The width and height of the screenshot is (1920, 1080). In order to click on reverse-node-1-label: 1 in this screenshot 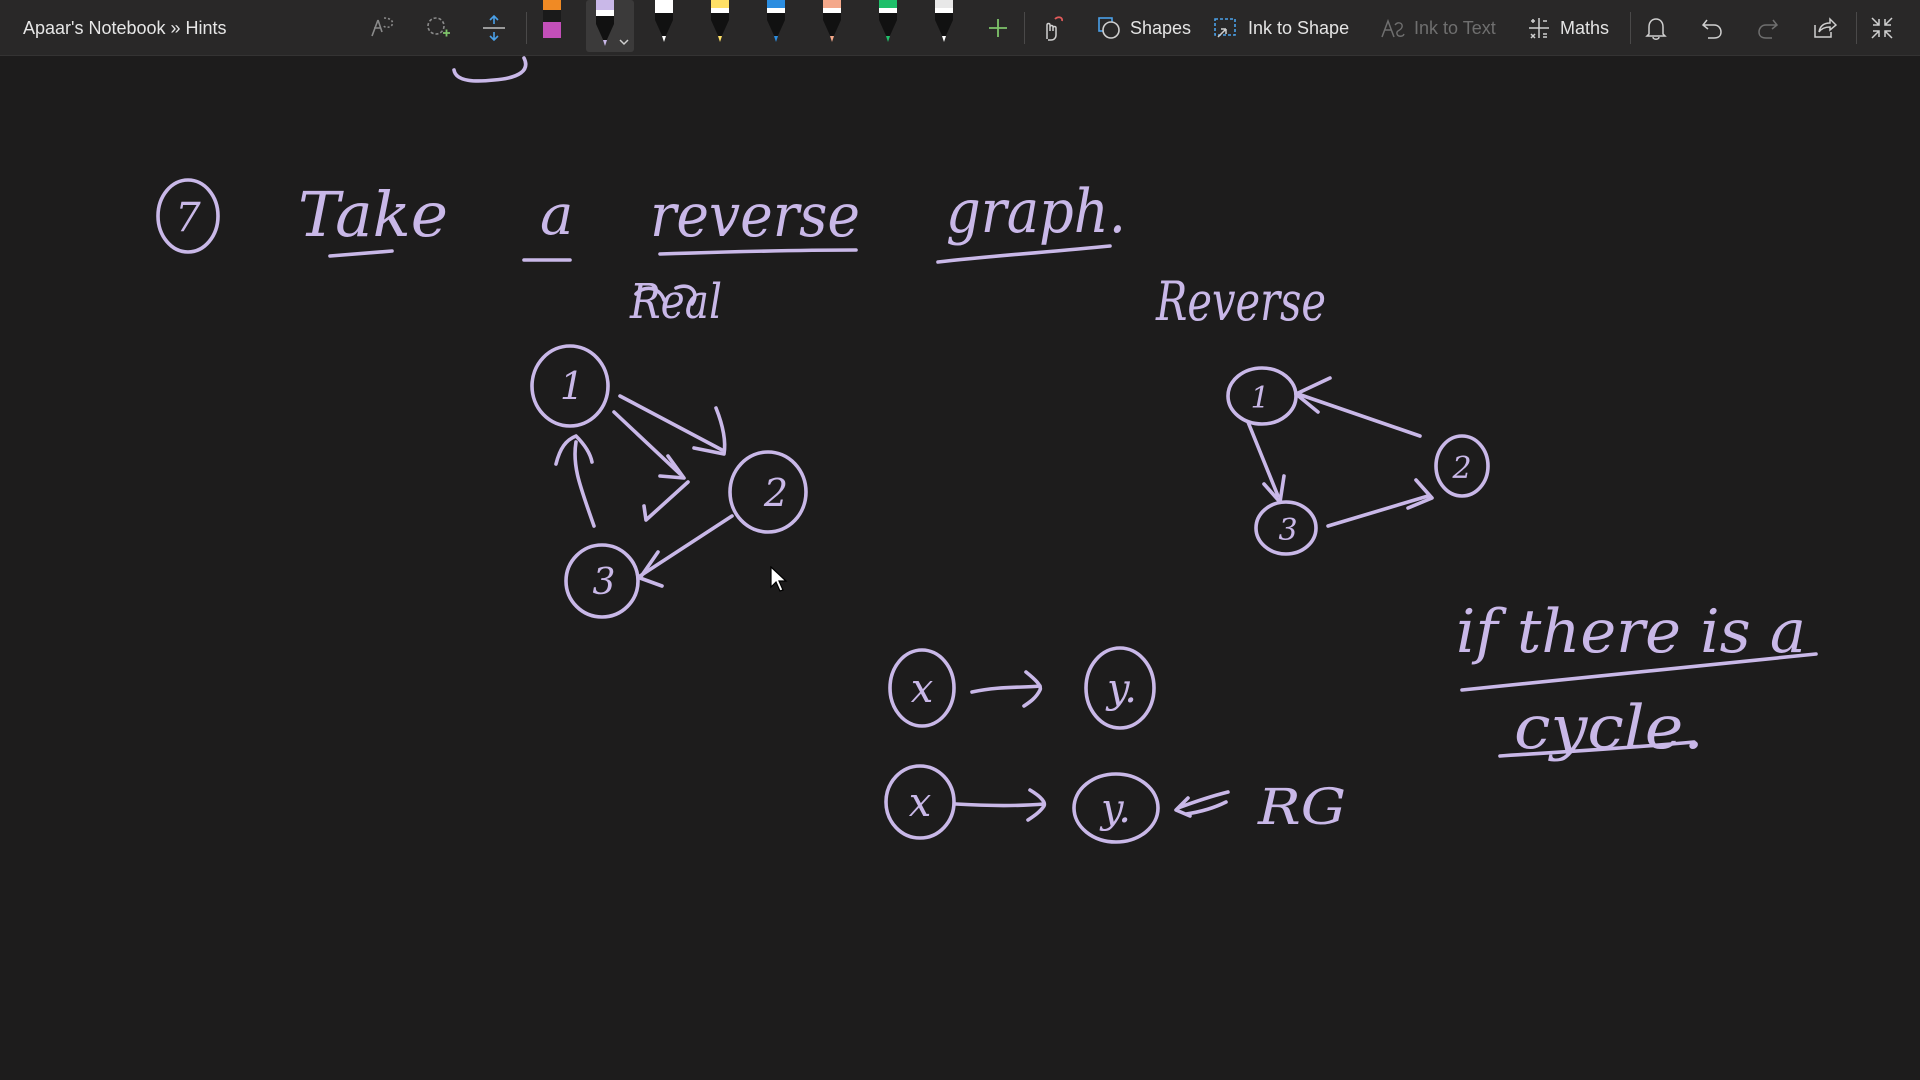, I will do `click(1259, 398)`.